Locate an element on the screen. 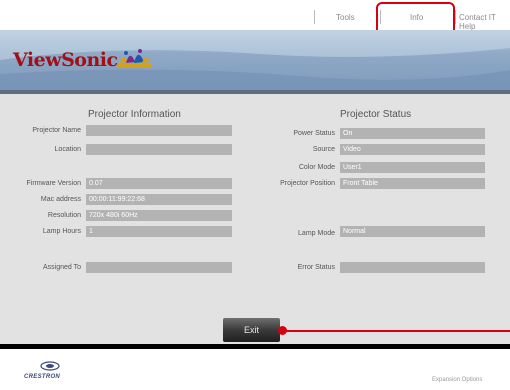  footer is located at coordinates (255, 369).